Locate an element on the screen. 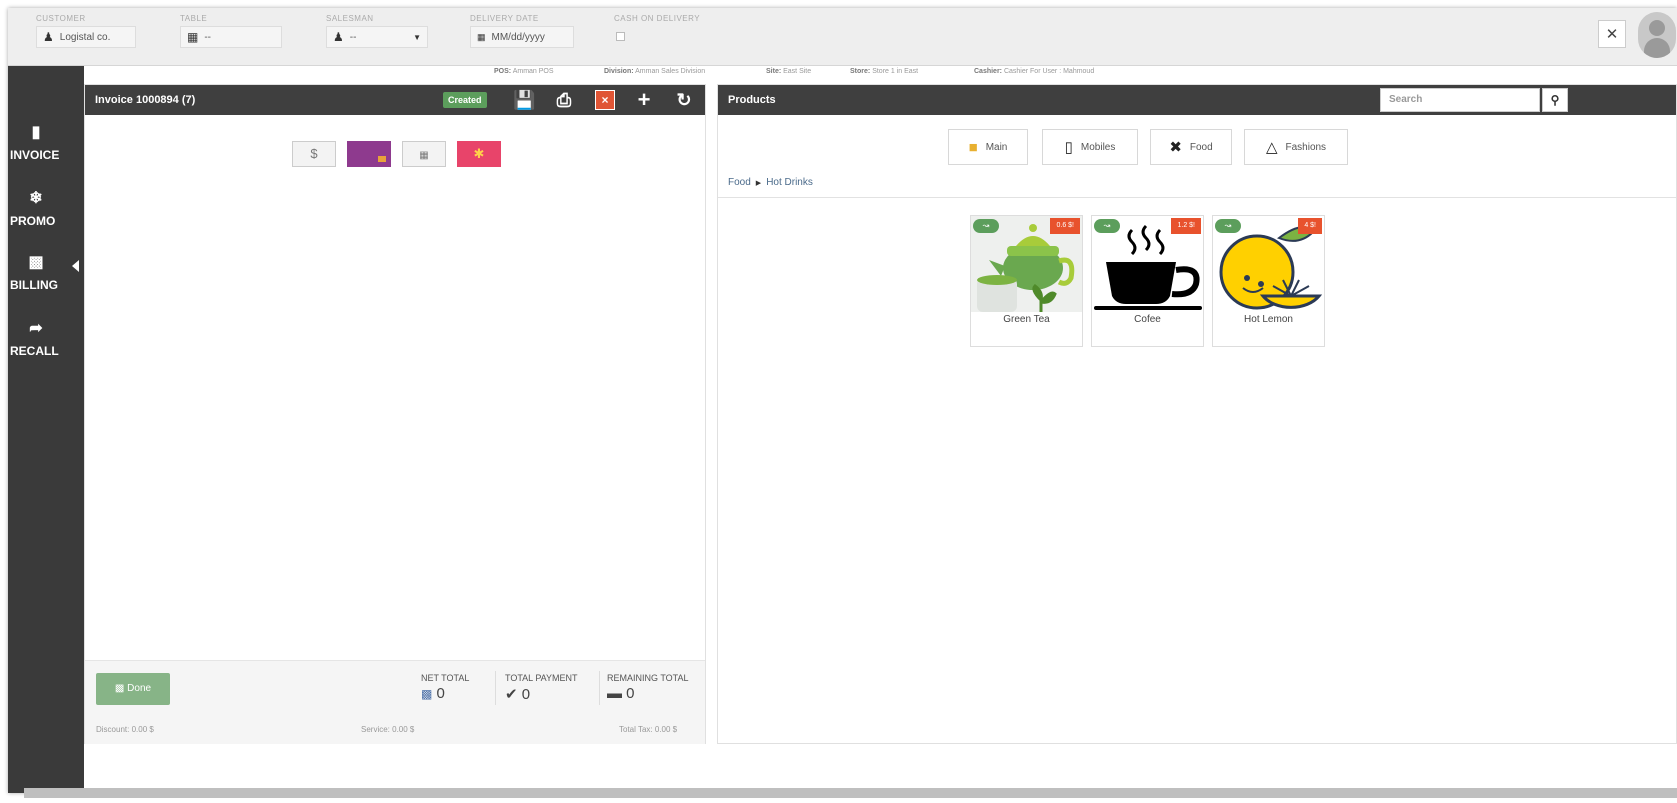  gift-card-payment-button: ✱ is located at coordinates (479, 154).